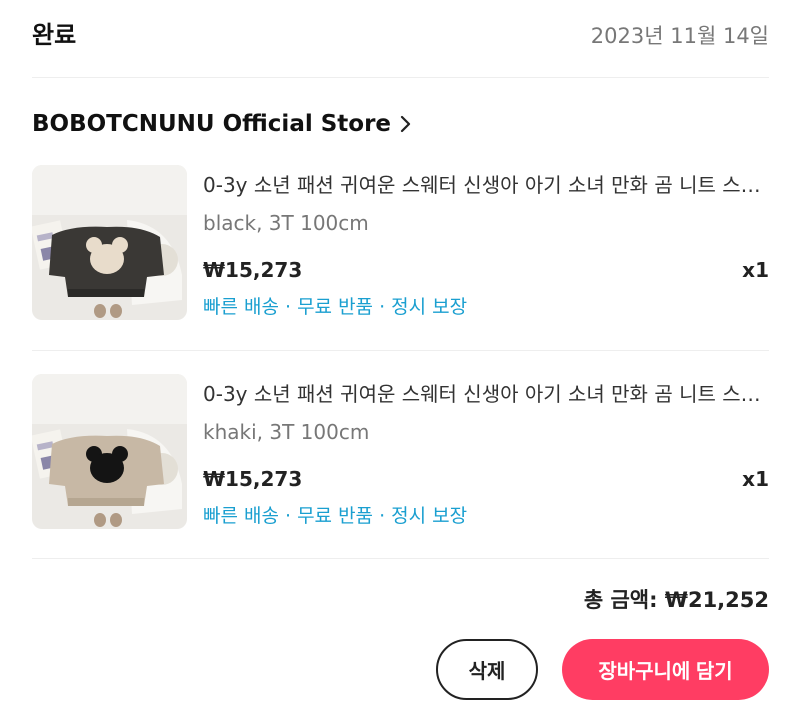 This screenshot has width=800, height=721. What do you see at coordinates (54, 35) in the screenshot?
I see `order-status: 완료` at bounding box center [54, 35].